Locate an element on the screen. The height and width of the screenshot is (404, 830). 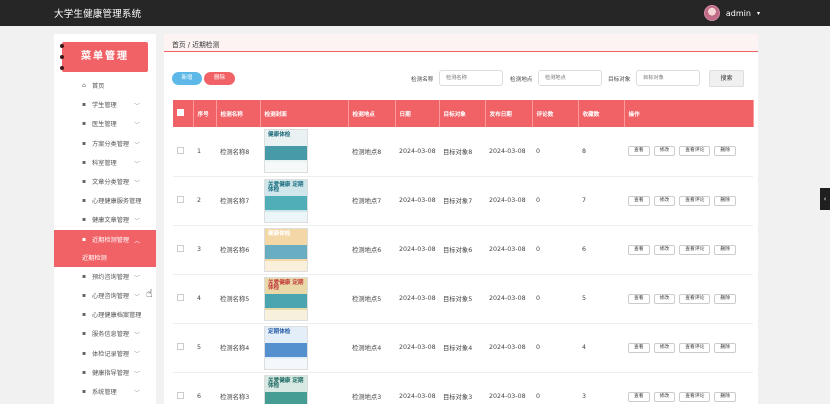
sidebar-item: ▪ 健康指导管理 ﹀ is located at coordinates (105, 372).